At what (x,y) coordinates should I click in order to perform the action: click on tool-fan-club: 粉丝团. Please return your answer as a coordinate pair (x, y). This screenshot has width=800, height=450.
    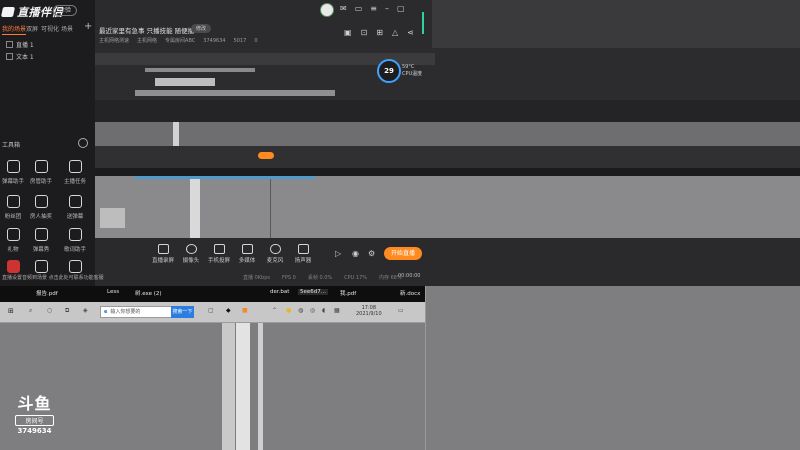
    Looking at the image, I should click on (14, 207).